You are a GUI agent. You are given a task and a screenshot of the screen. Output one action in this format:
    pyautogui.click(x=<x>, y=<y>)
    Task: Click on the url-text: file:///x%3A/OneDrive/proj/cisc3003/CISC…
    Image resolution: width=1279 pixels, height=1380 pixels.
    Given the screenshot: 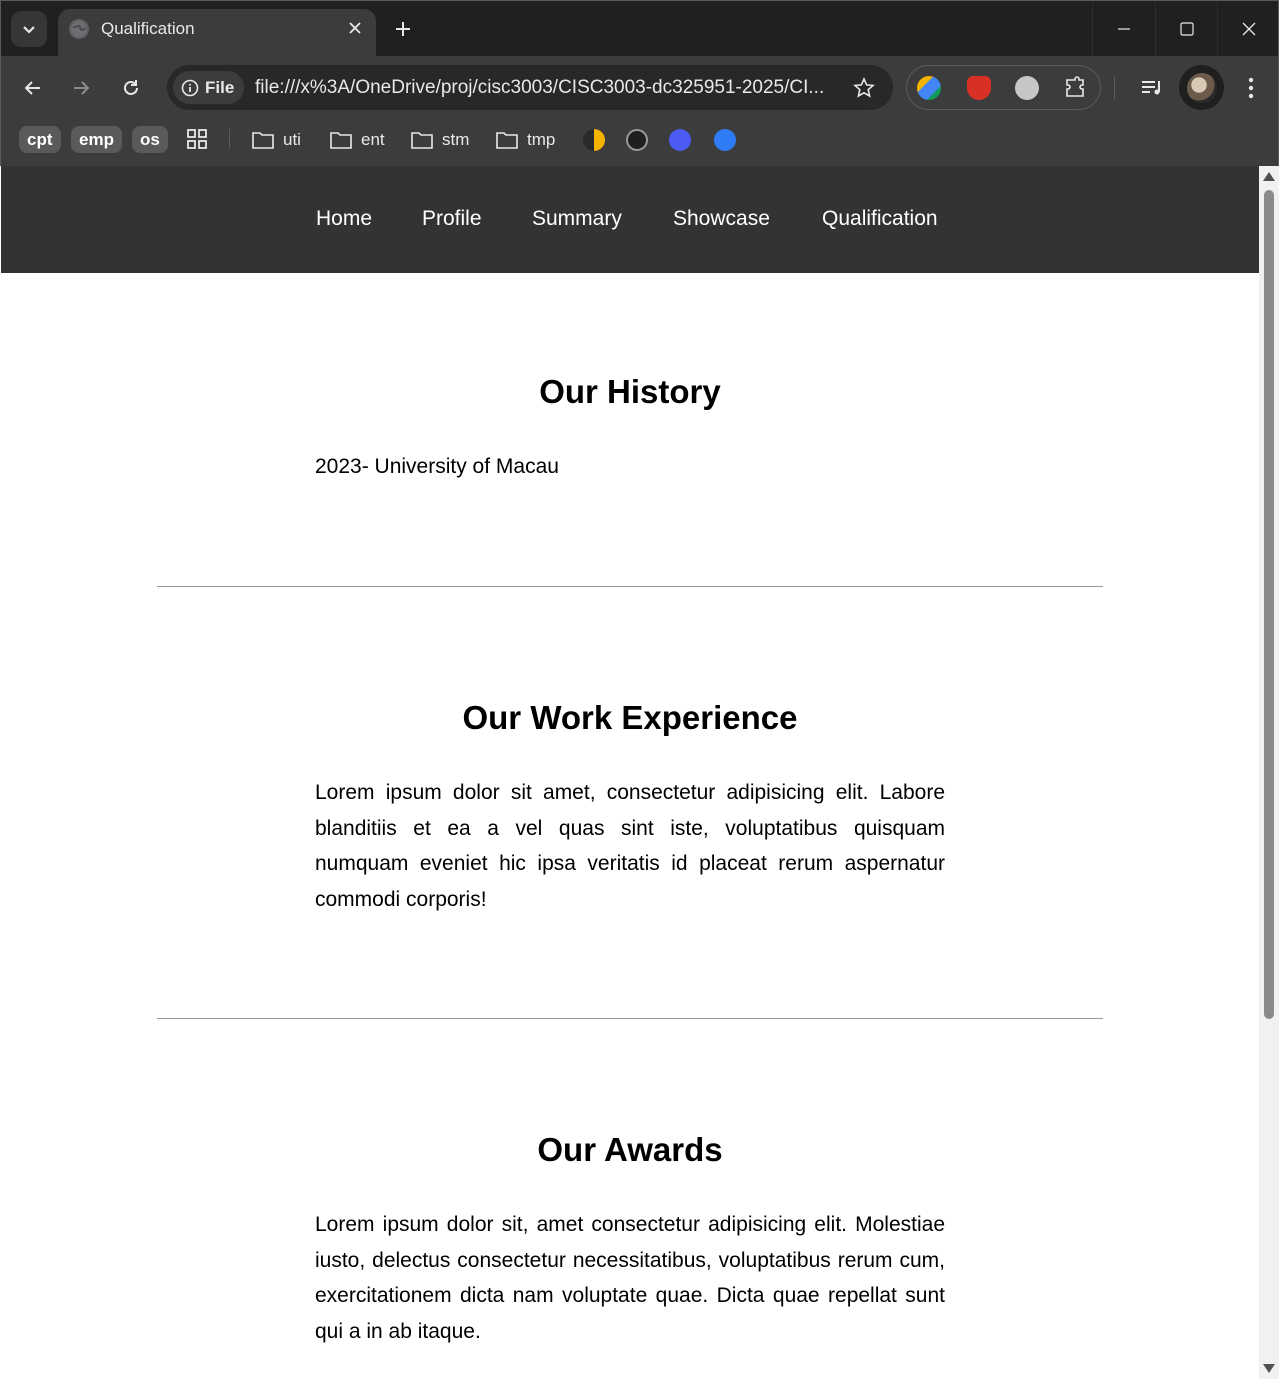 What is the action you would take?
    pyautogui.click(x=550, y=88)
    